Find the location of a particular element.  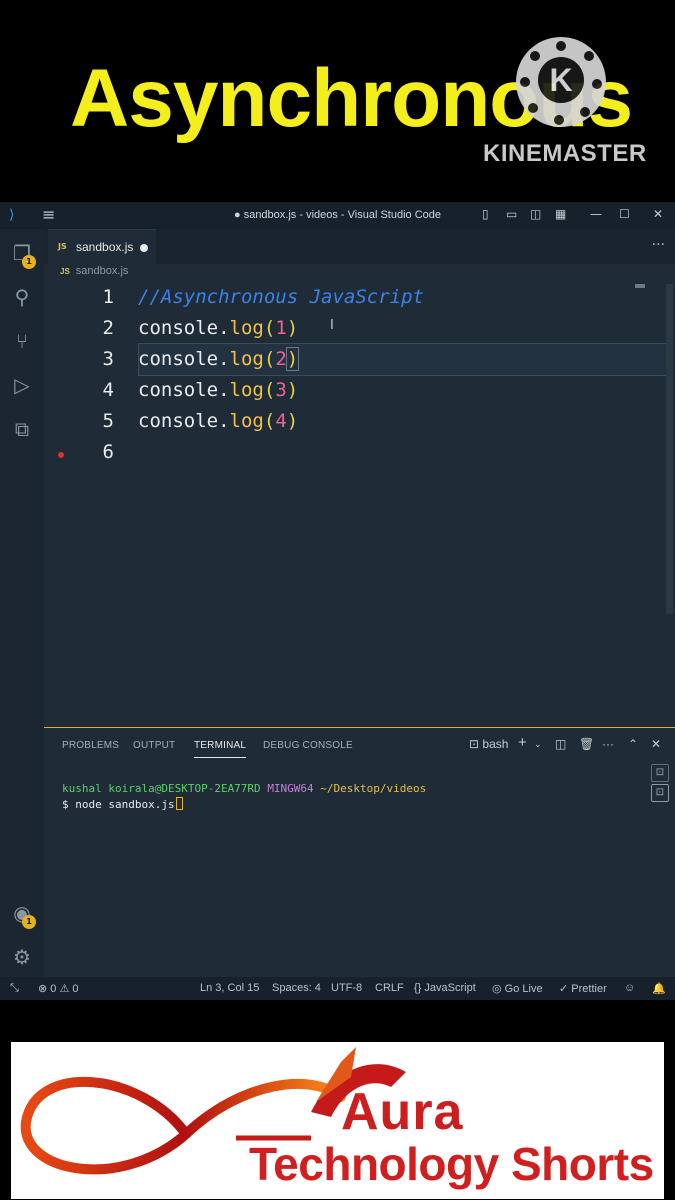

language-status: {} JavaScript is located at coordinates (445, 988).